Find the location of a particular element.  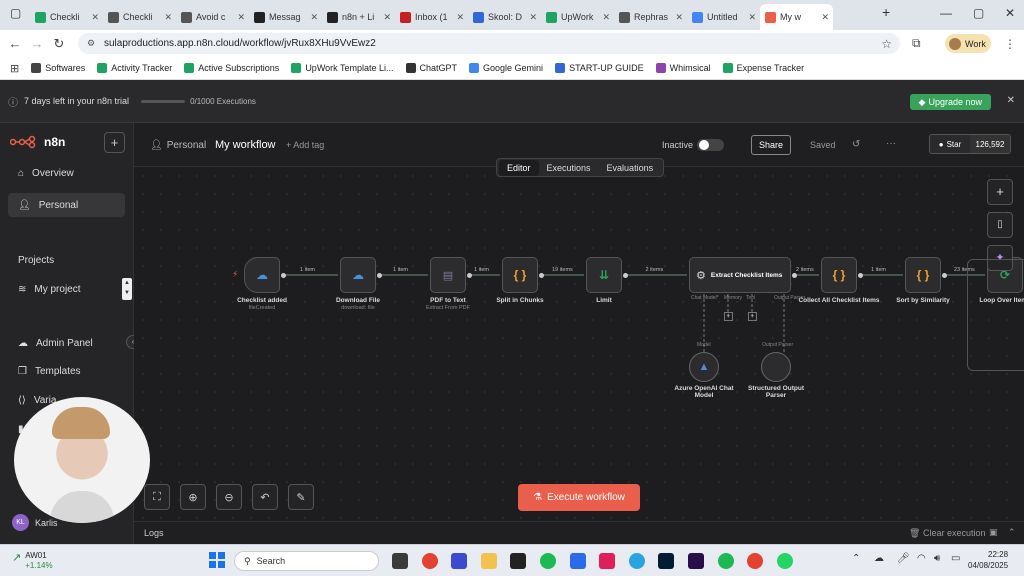

workflow-node: ⇊ is located at coordinates (604, 275).